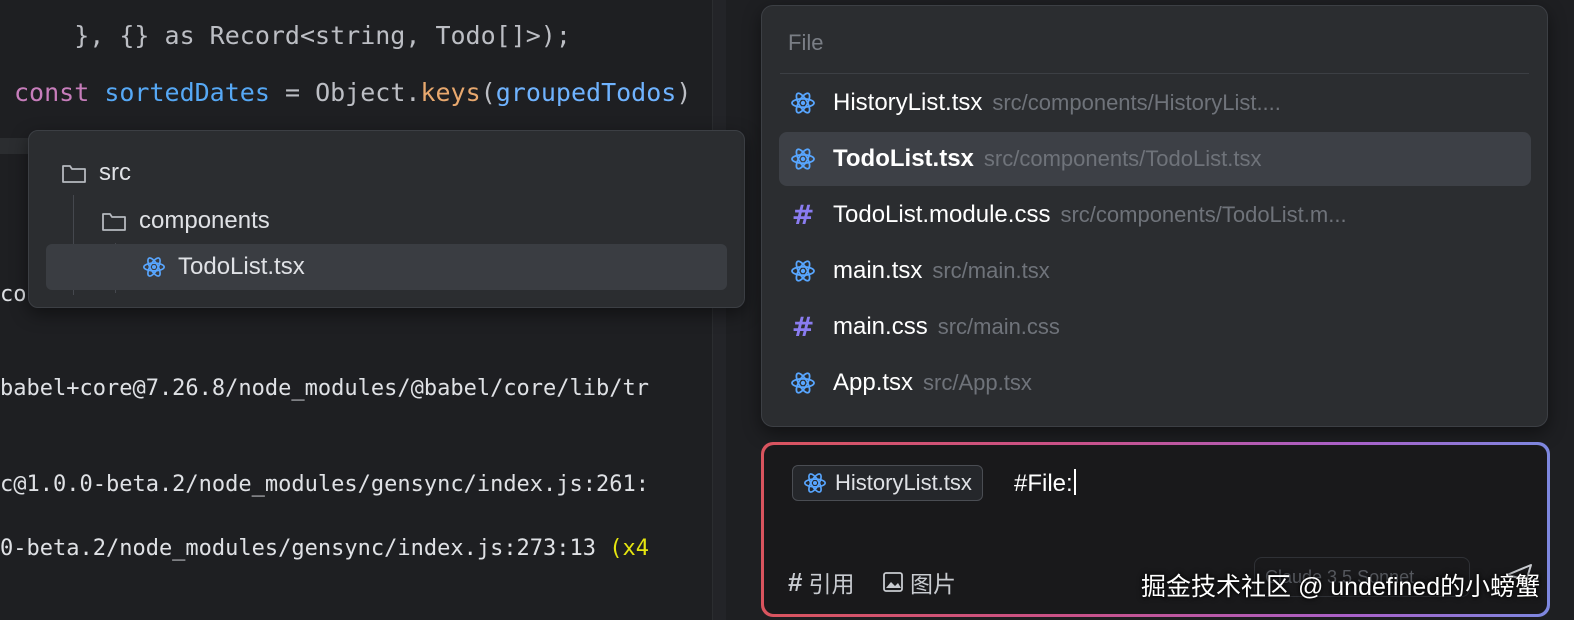 The width and height of the screenshot is (1574, 620). What do you see at coordinates (1074, 482) in the screenshot?
I see `text-caret` at bounding box center [1074, 482].